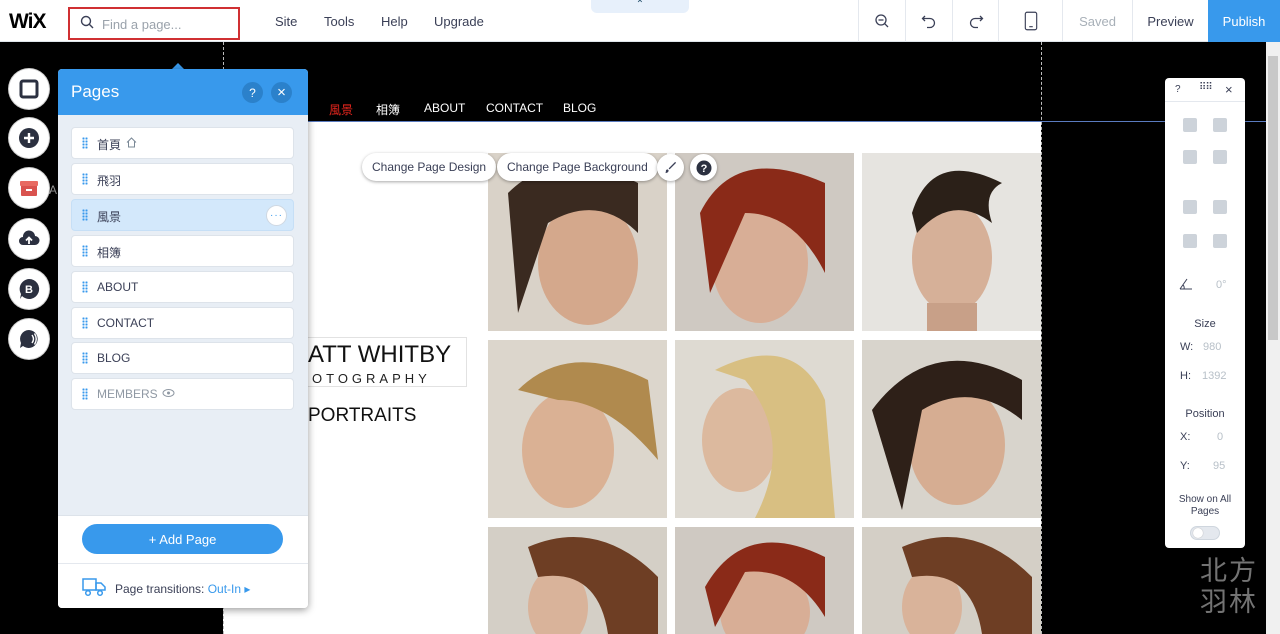  I want to click on page-label: 飛羽, so click(109, 181).